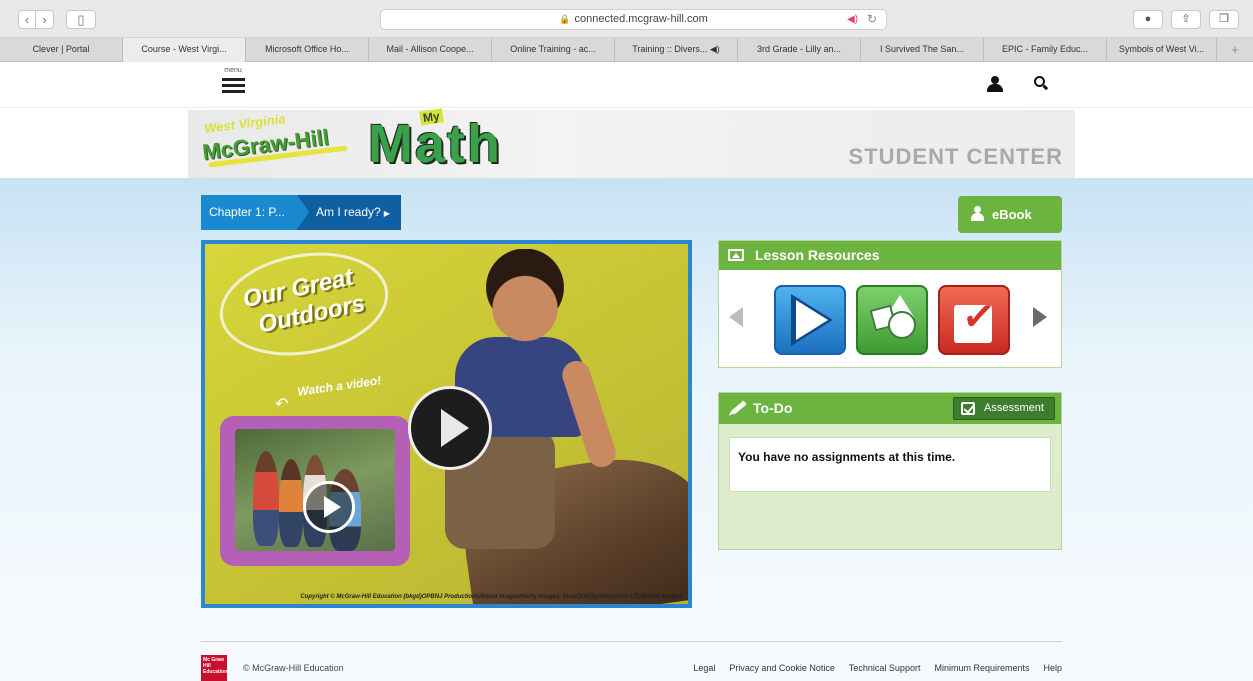 This screenshot has width=1253, height=681. I want to click on user-icon, so click(995, 84).